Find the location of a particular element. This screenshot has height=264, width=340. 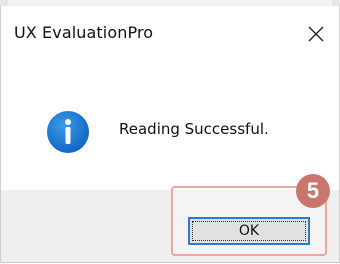

info-icon is located at coordinates (68, 132).